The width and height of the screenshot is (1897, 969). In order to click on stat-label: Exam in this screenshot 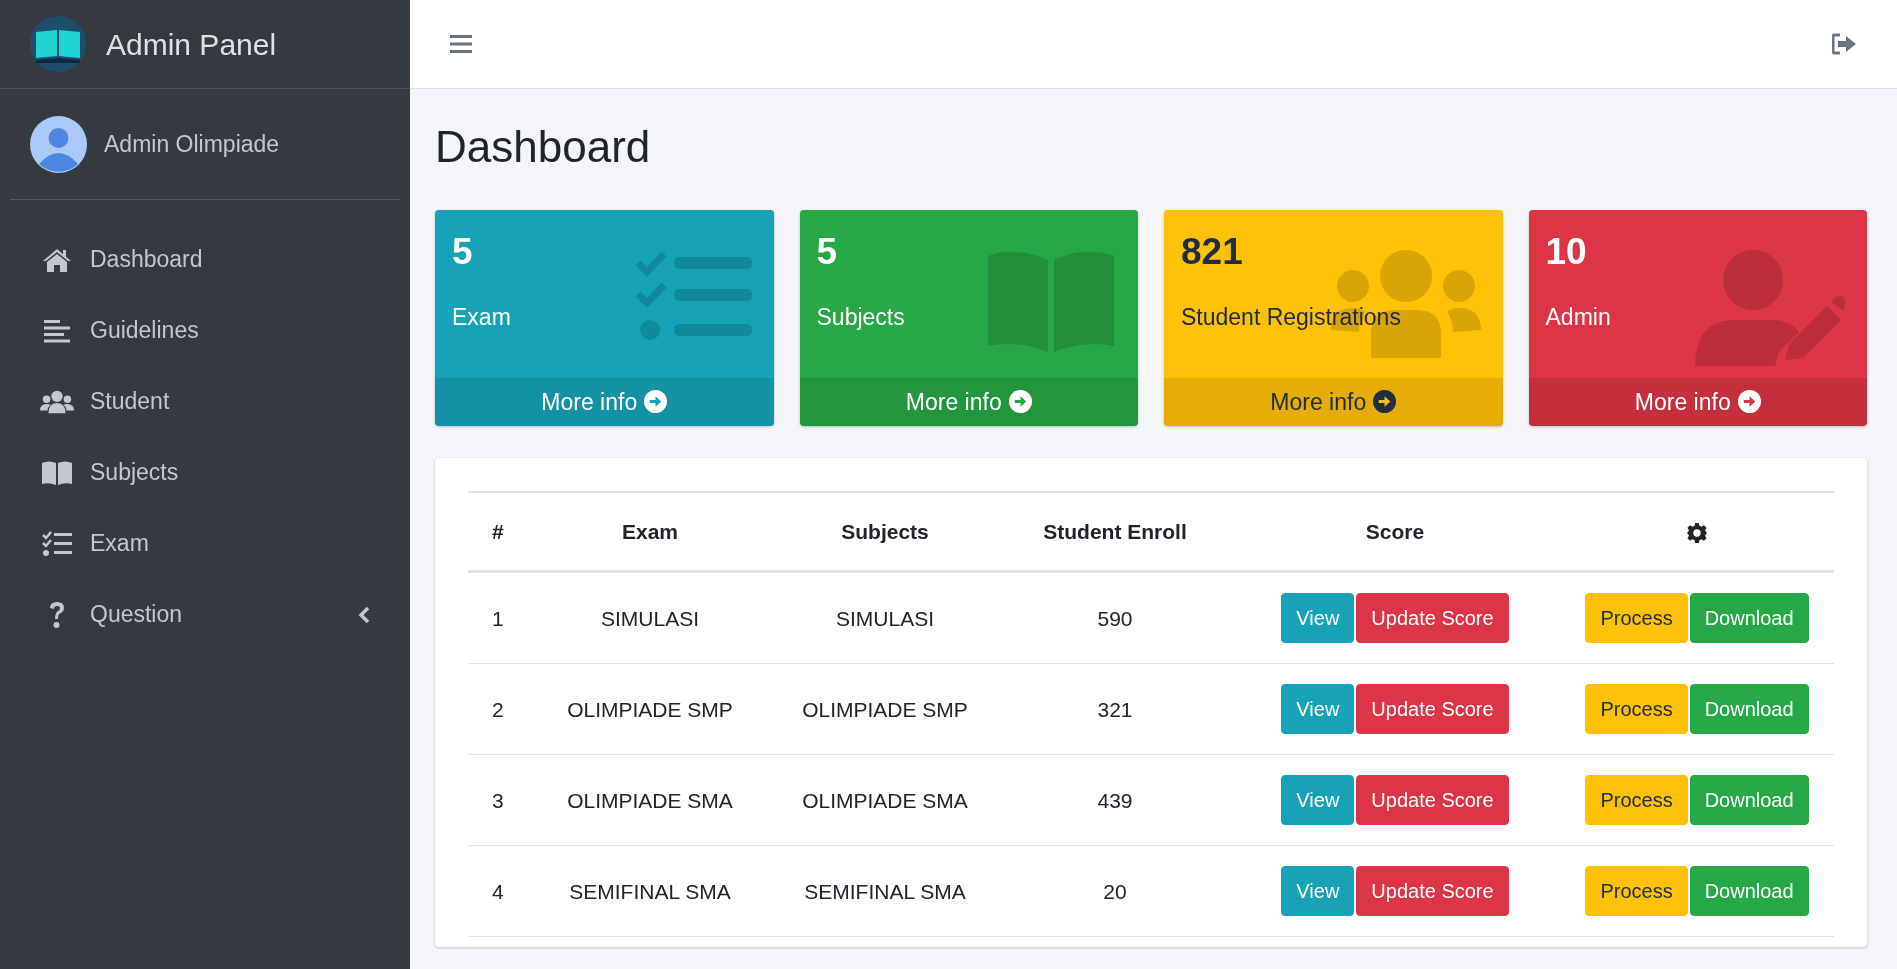, I will do `click(482, 318)`.